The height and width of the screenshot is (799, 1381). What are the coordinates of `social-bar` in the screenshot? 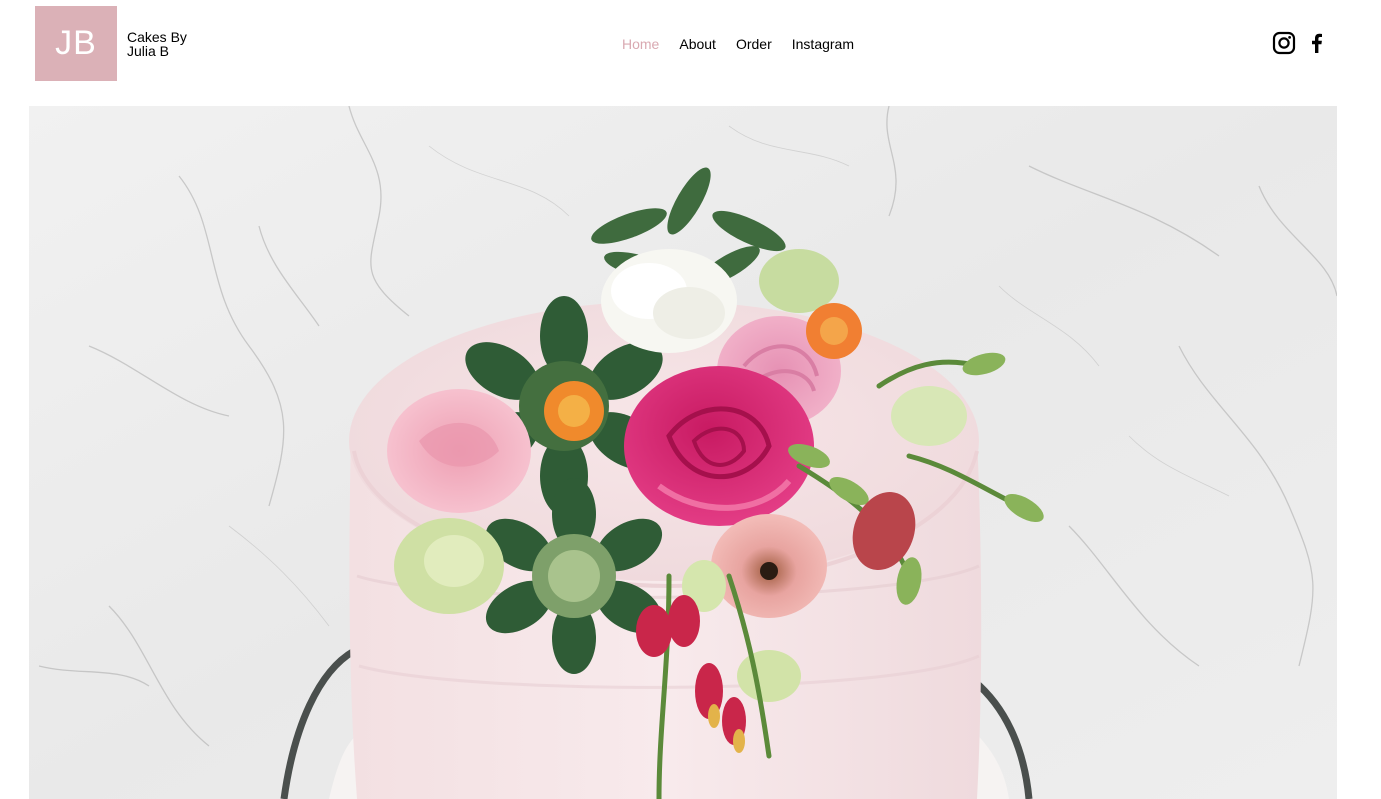 It's located at (1300, 43).